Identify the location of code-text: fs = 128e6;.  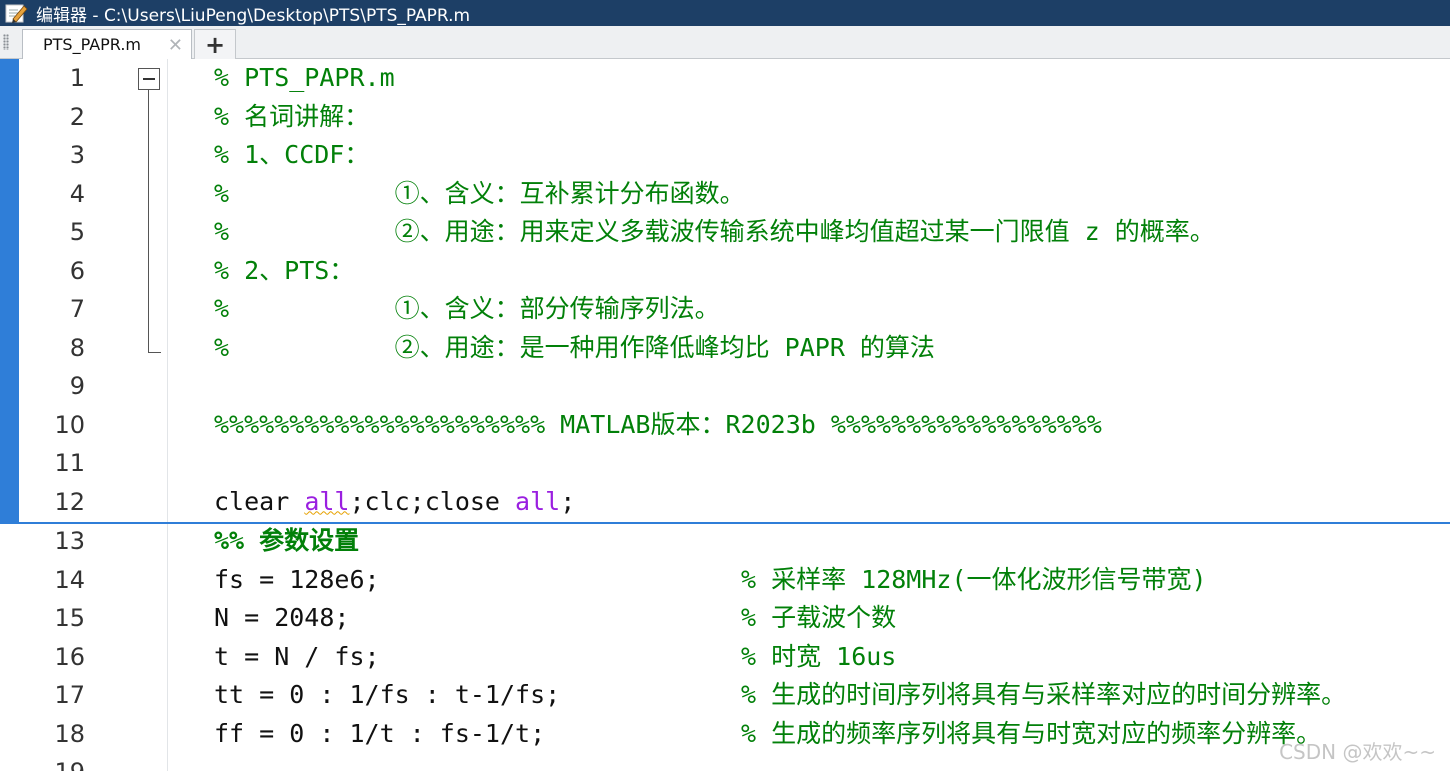
(297, 579).